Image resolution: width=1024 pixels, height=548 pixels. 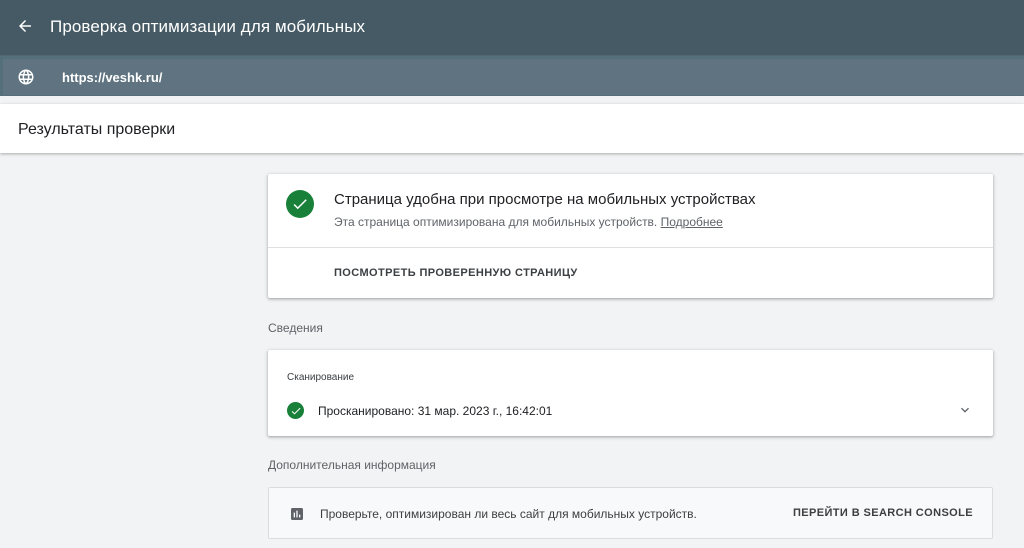 I want to click on arrow-left-icon, so click(x=25, y=26).